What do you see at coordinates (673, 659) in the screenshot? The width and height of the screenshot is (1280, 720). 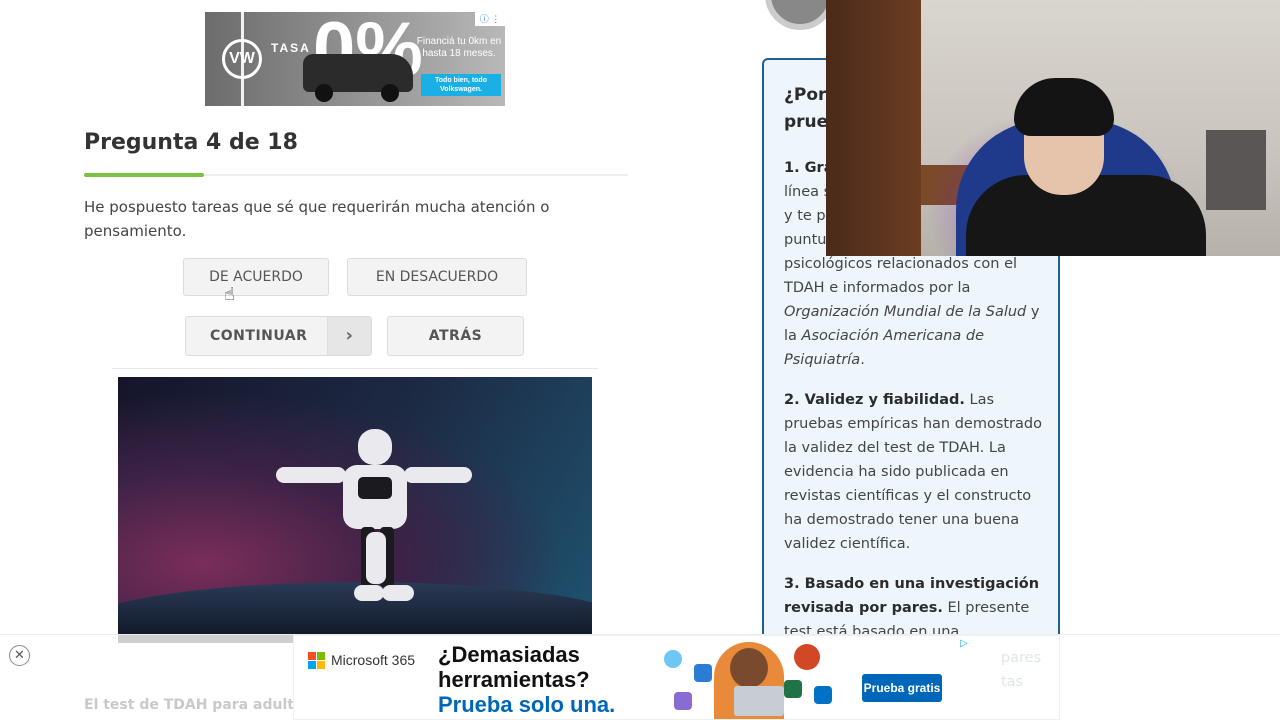 I see `cloud-icon` at bounding box center [673, 659].